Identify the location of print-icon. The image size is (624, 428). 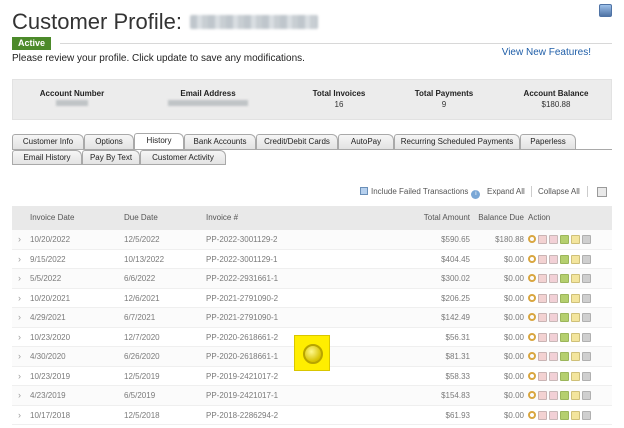
(602, 192).